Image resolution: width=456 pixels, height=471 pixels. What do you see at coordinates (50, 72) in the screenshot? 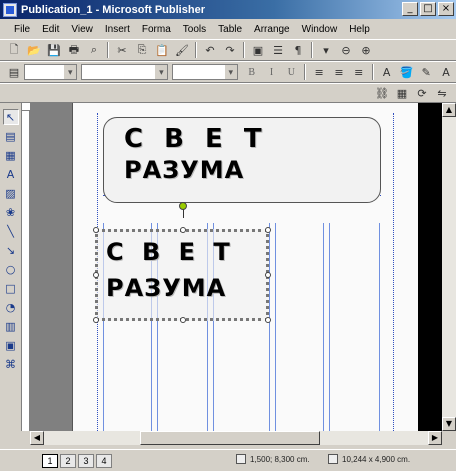
I see `style-select` at bounding box center [50, 72].